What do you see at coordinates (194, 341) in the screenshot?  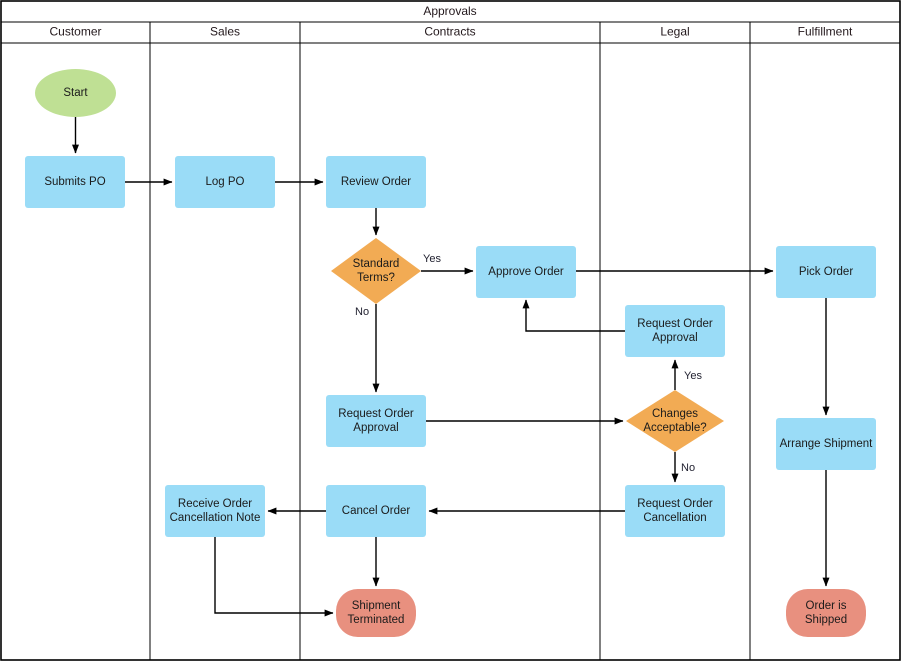 I see `lane-sales: Sales` at bounding box center [194, 341].